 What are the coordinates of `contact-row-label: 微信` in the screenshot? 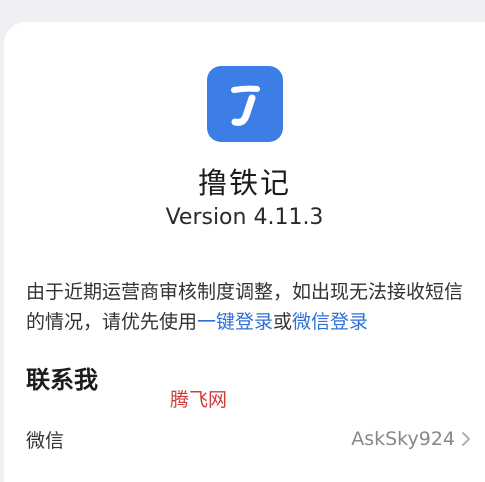 It's located at (45, 440).